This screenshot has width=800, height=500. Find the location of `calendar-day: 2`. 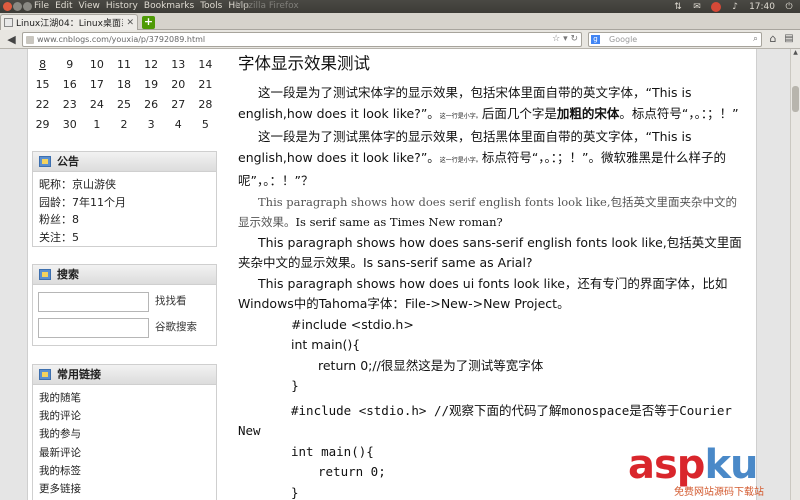

calendar-day: 2 is located at coordinates (124, 124).